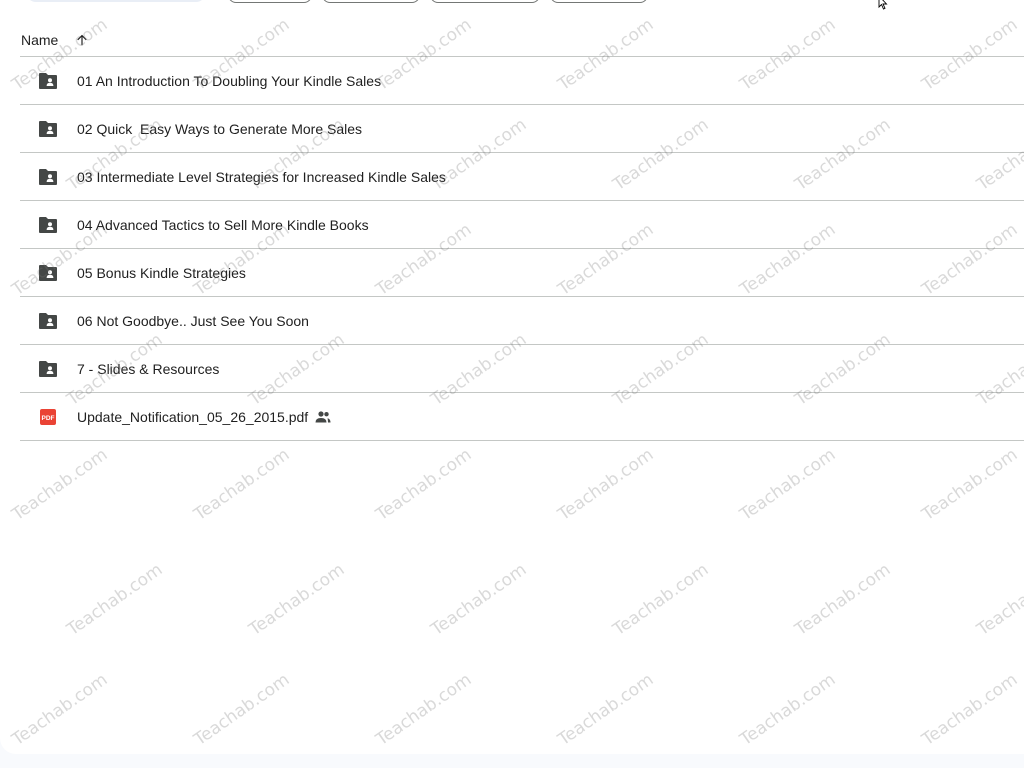 This screenshot has width=1024, height=768. Describe the element at coordinates (39, 40) in the screenshot. I see `name-column-header: Name` at that location.